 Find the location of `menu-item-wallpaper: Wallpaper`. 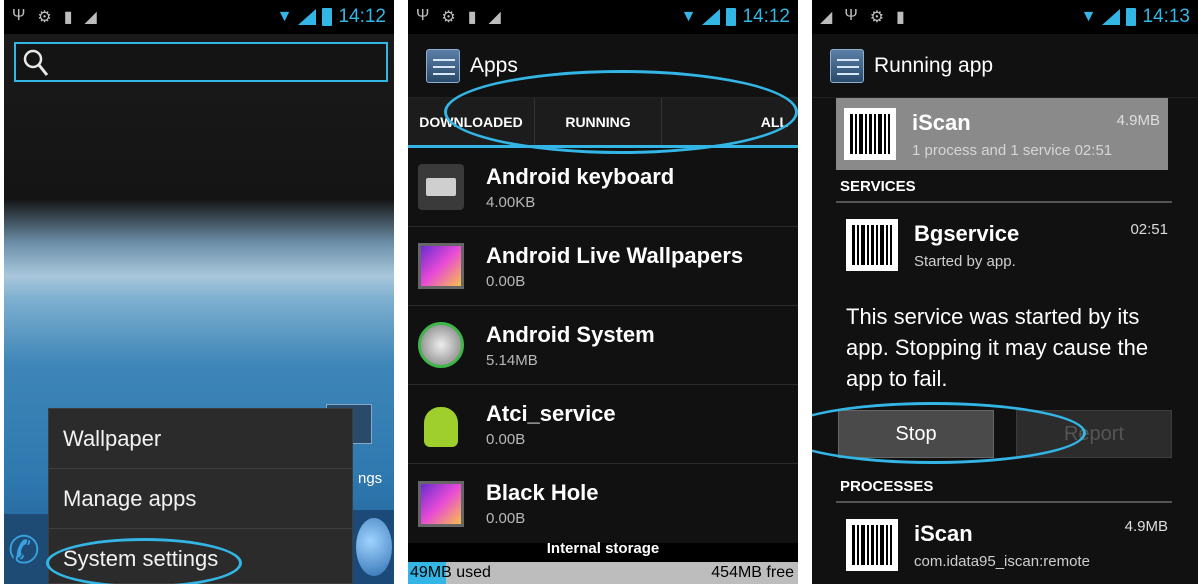

menu-item-wallpaper: Wallpaper is located at coordinates (200, 439).